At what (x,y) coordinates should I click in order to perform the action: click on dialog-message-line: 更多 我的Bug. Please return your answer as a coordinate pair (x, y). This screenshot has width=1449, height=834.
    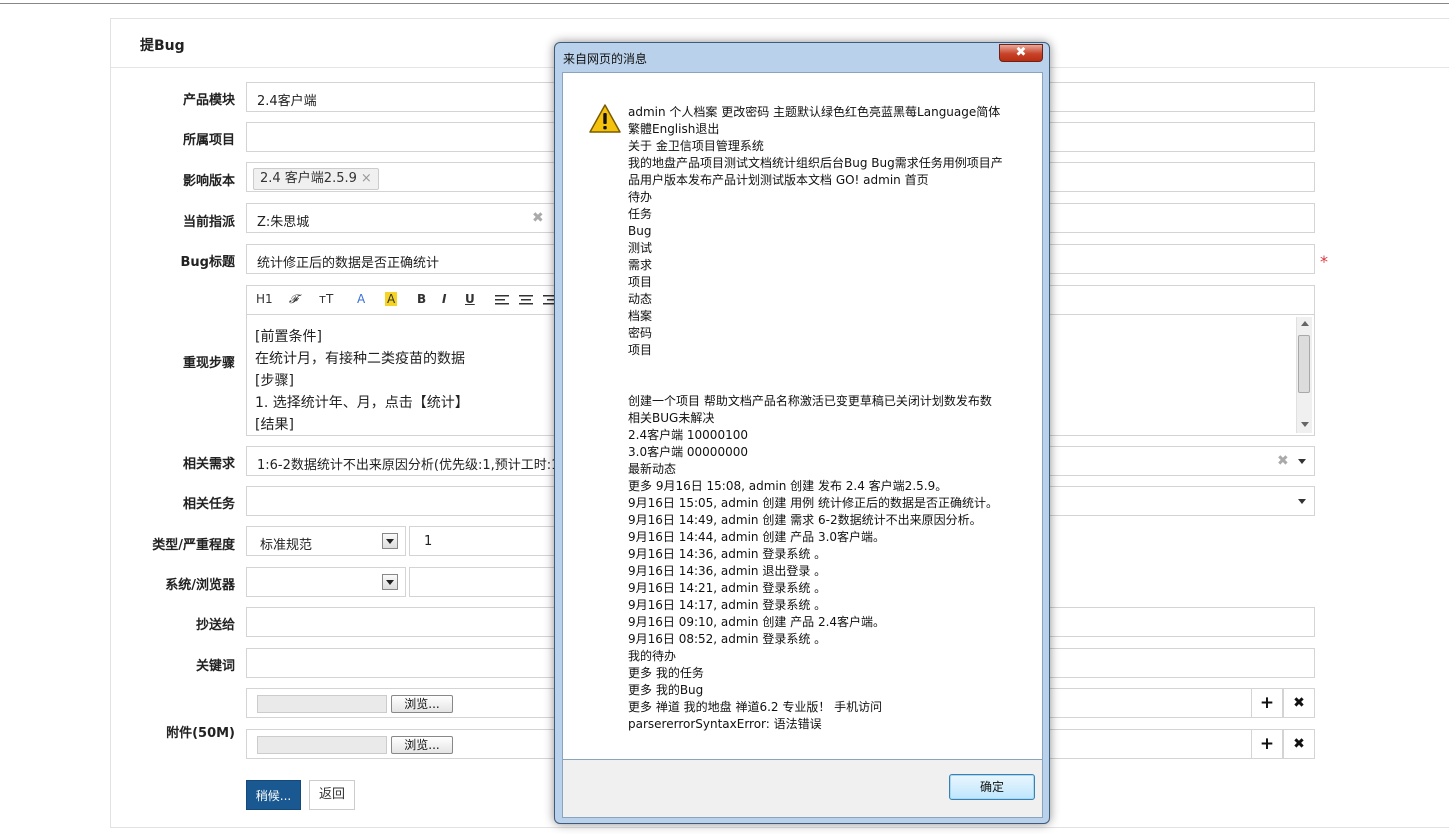
    Looking at the image, I should click on (666, 690).